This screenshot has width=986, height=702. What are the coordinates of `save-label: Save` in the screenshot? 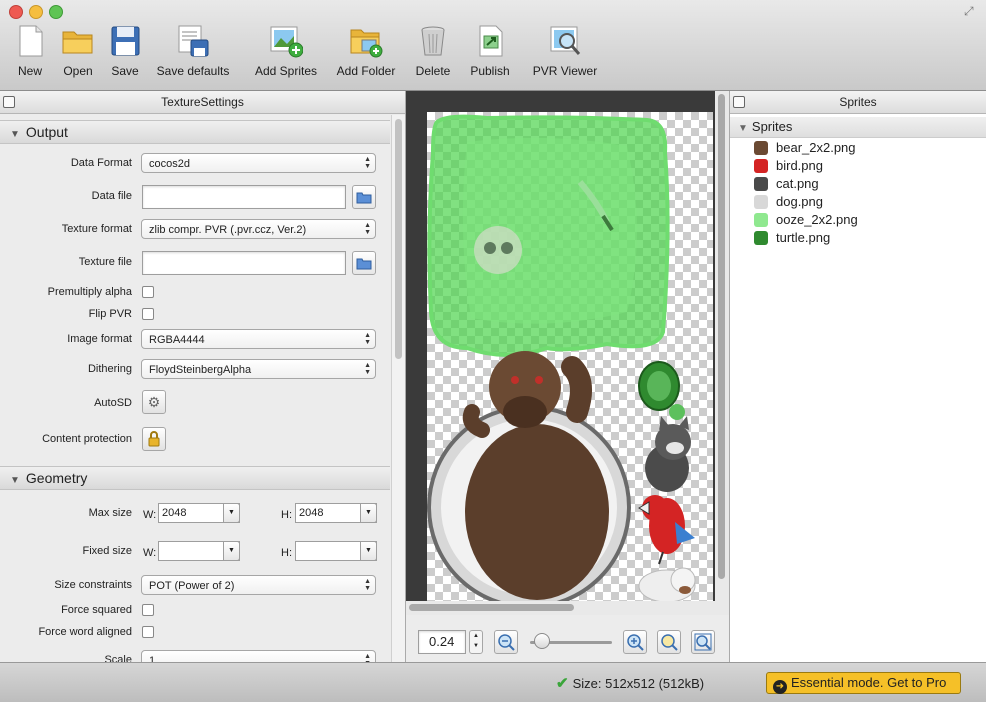 It's located at (125, 71).